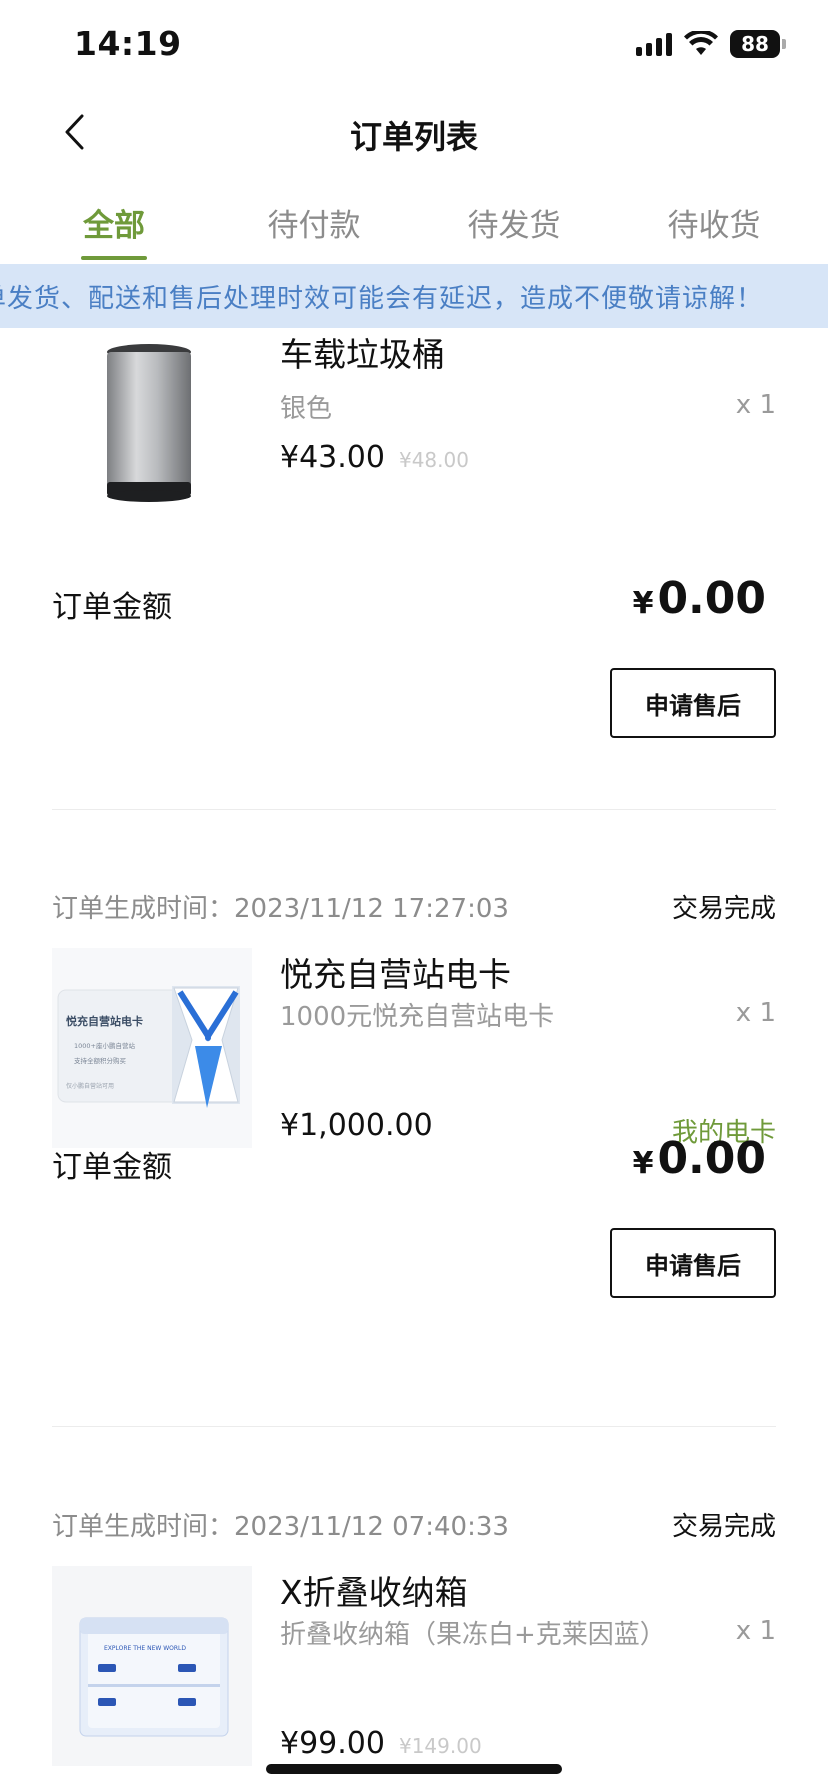 The height and width of the screenshot is (1792, 828). I want to click on status-bar: 14:19 88, so click(414, 46).